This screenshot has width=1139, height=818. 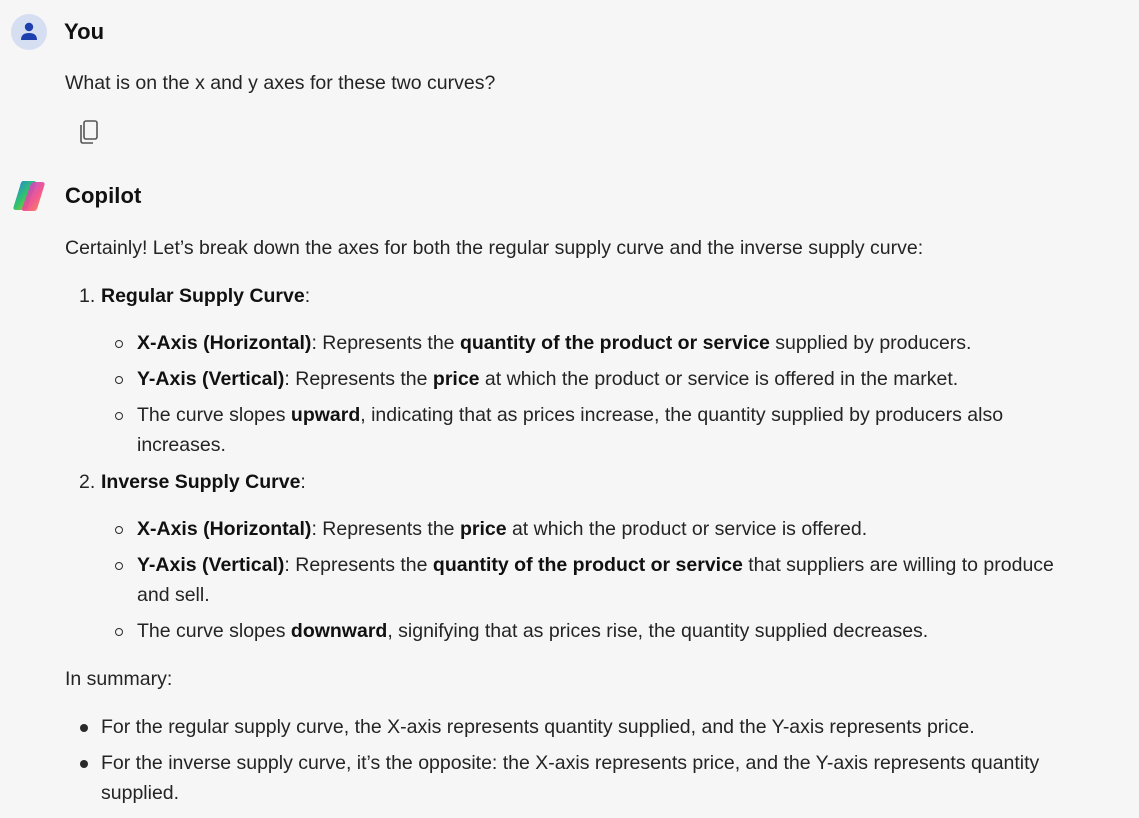 I want to click on summary-label: In summary:, so click(x=119, y=679).